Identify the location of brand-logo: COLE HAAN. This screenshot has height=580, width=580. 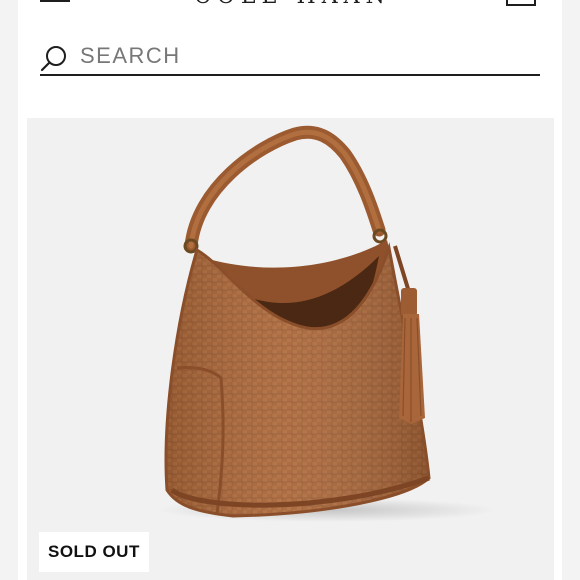
(294, 4).